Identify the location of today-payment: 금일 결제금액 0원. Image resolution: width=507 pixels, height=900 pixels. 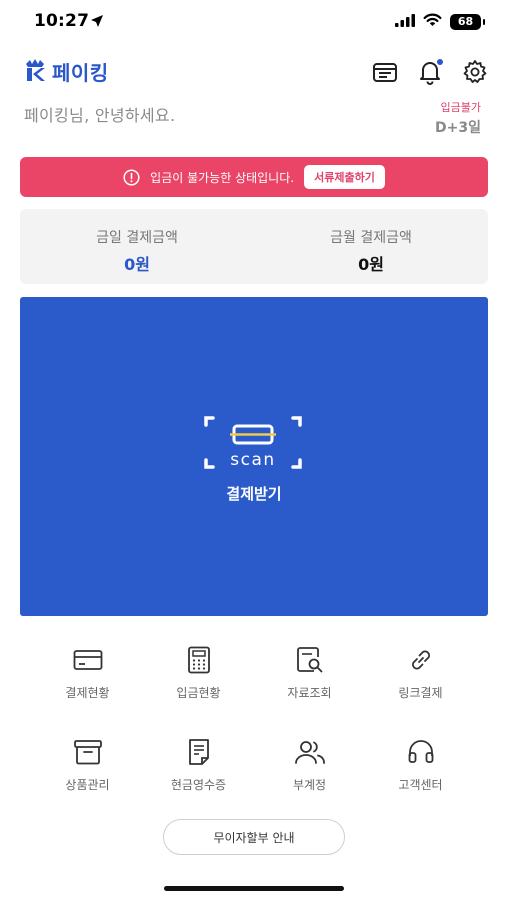
(137, 246).